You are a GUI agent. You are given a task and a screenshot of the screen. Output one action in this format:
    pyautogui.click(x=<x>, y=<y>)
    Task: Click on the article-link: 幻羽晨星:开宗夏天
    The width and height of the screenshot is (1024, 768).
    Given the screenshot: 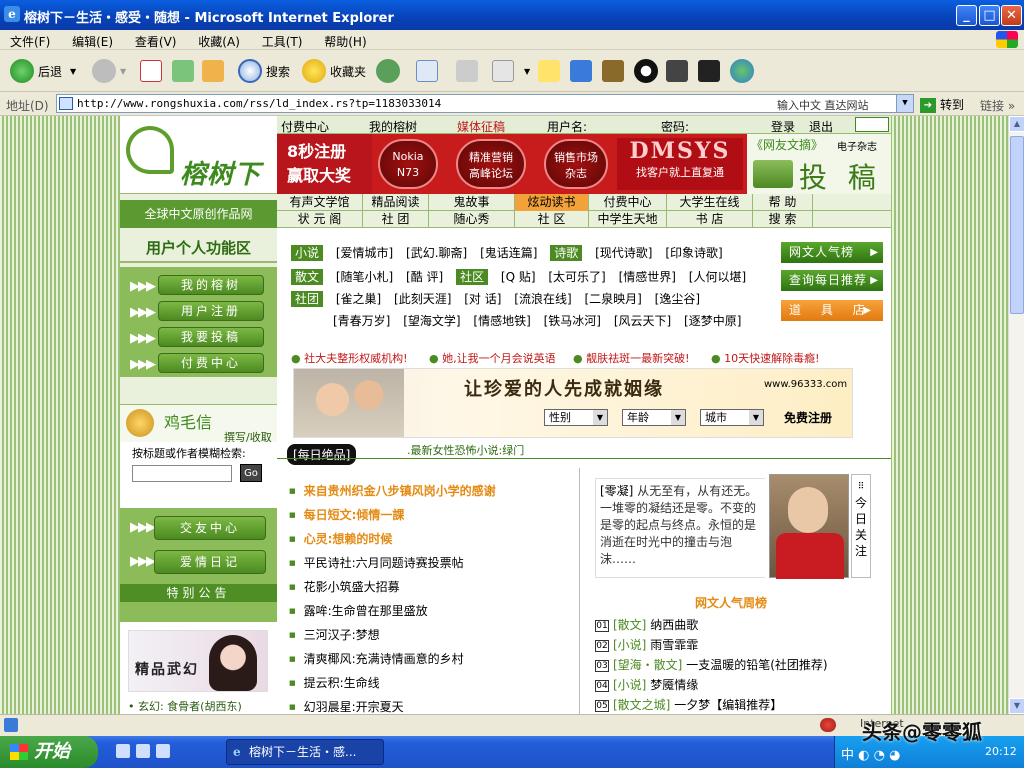 What is the action you would take?
    pyautogui.click(x=346, y=706)
    